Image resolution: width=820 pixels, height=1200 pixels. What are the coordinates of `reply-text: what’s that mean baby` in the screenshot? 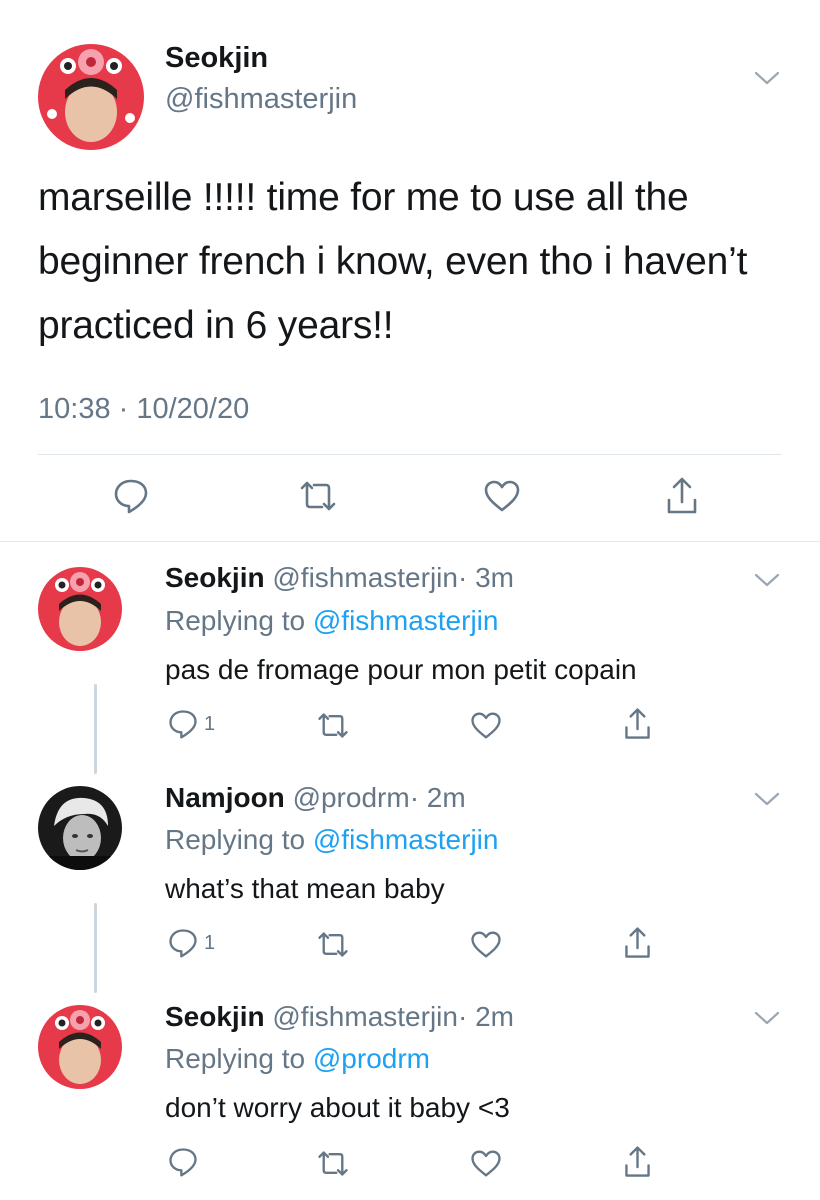 It's located at (305, 888).